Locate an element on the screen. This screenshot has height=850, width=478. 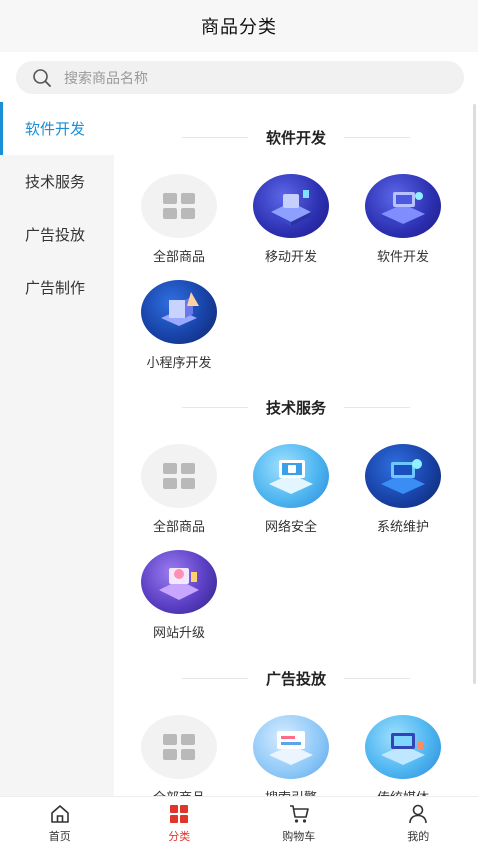
category-label: 搜索引擎 is located at coordinates (291, 791).